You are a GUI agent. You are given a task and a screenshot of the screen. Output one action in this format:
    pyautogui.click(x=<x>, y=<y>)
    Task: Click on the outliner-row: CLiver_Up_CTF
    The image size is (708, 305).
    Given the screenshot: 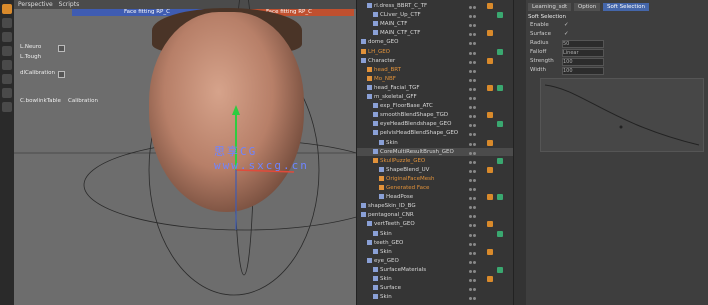 What is the action you would take?
    pyautogui.click(x=435, y=15)
    